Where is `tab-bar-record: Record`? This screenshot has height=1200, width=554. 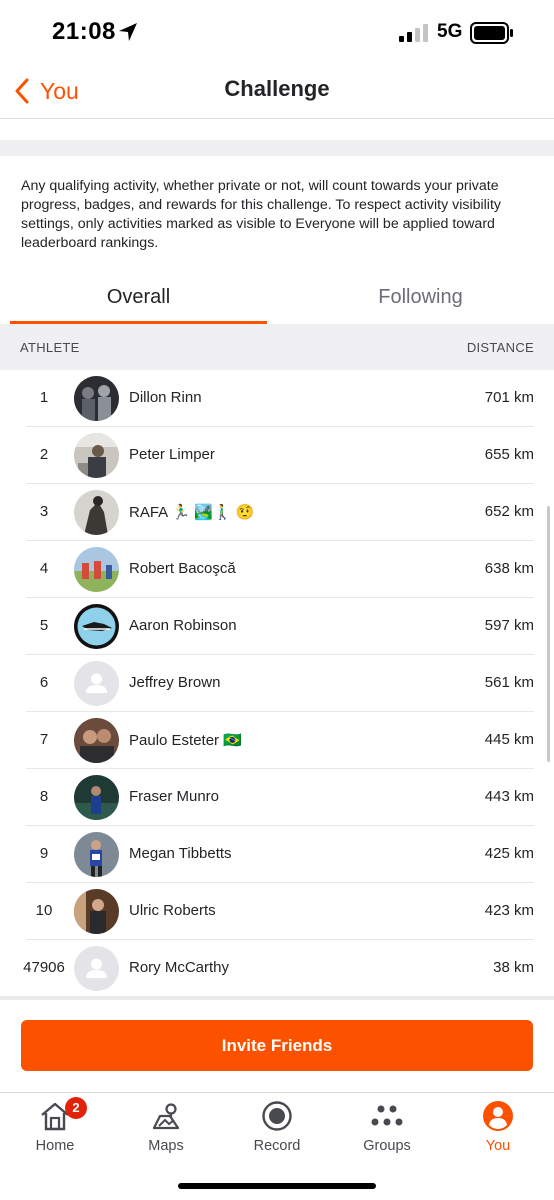 tab-bar-record: Record is located at coordinates (277, 1131).